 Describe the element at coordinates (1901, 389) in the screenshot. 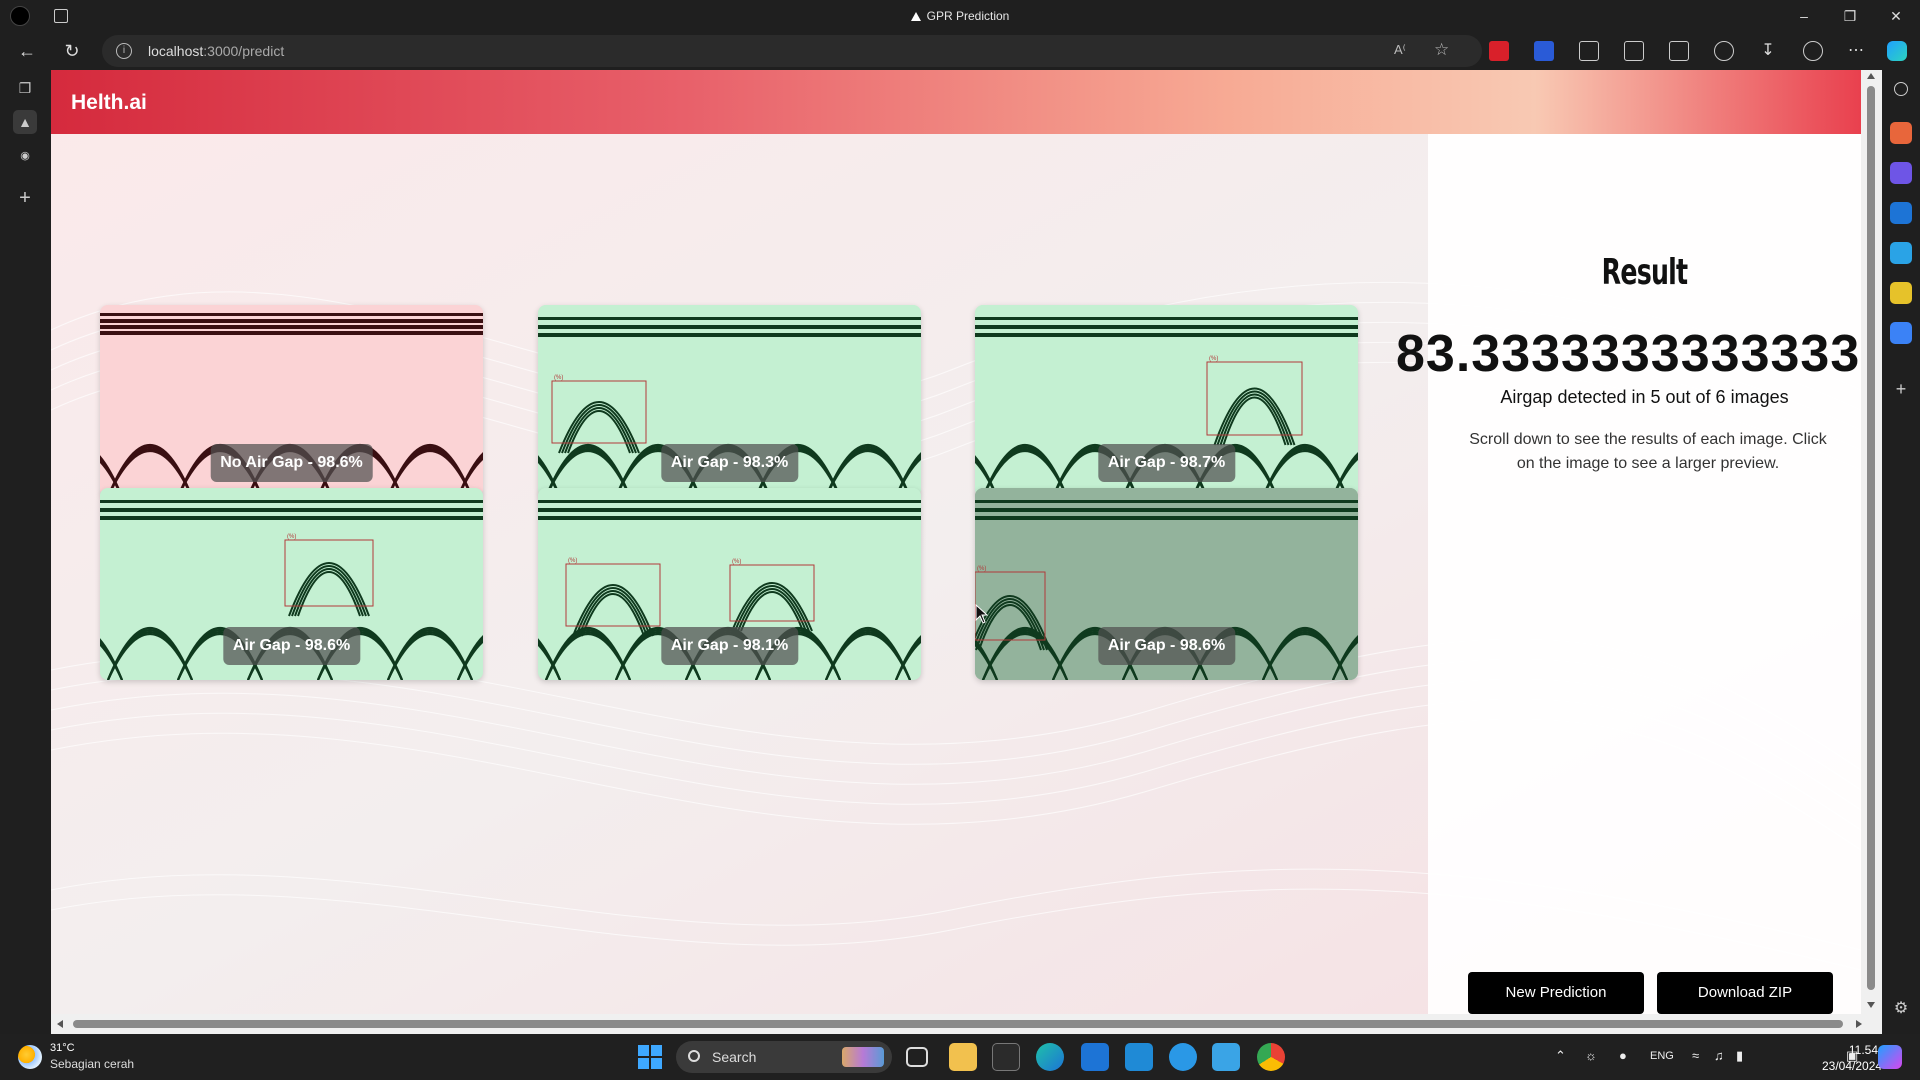

I see `sidebar-add-icon: +` at that location.